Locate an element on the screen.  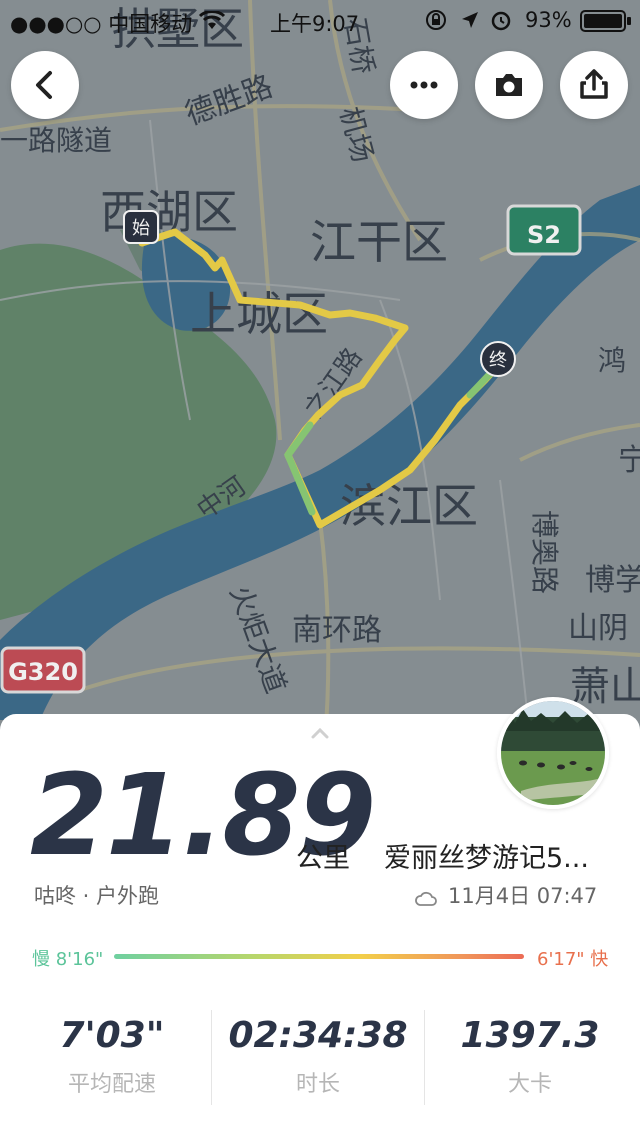
wifi-icon is located at coordinates (212, 20).